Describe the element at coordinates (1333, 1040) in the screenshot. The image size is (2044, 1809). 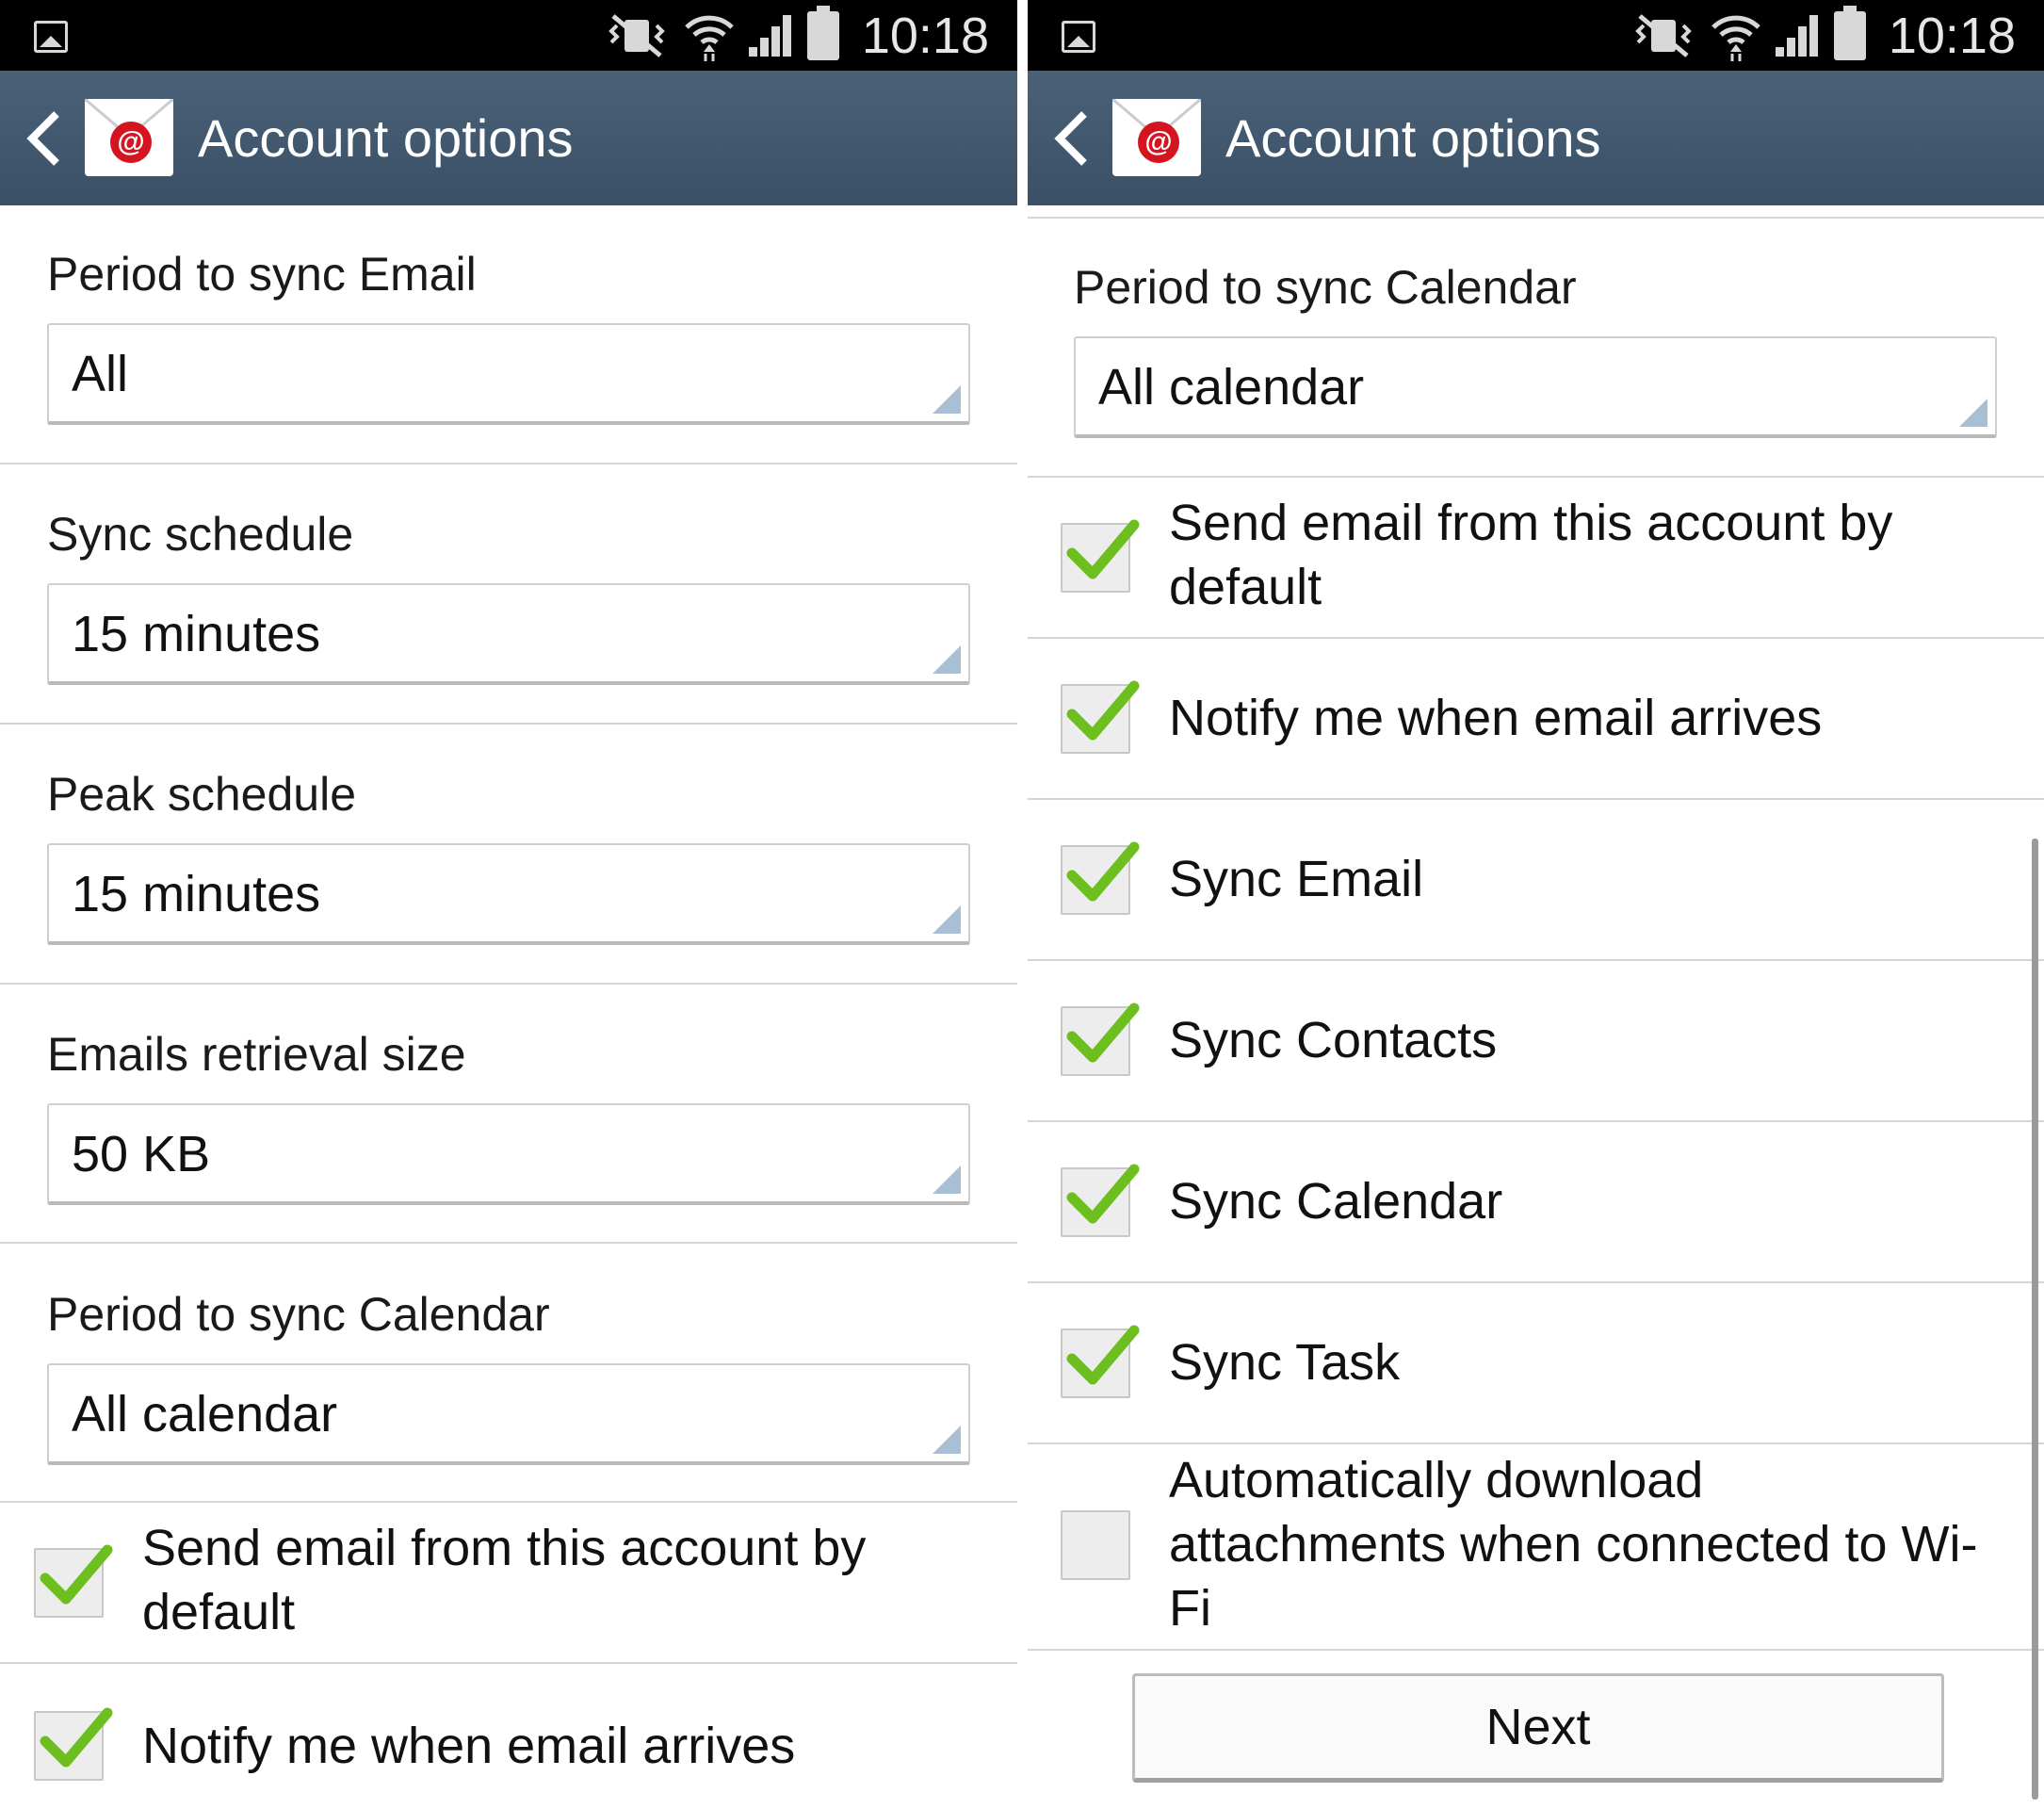
I see `sync-contacts-label: Sync Contacts` at that location.